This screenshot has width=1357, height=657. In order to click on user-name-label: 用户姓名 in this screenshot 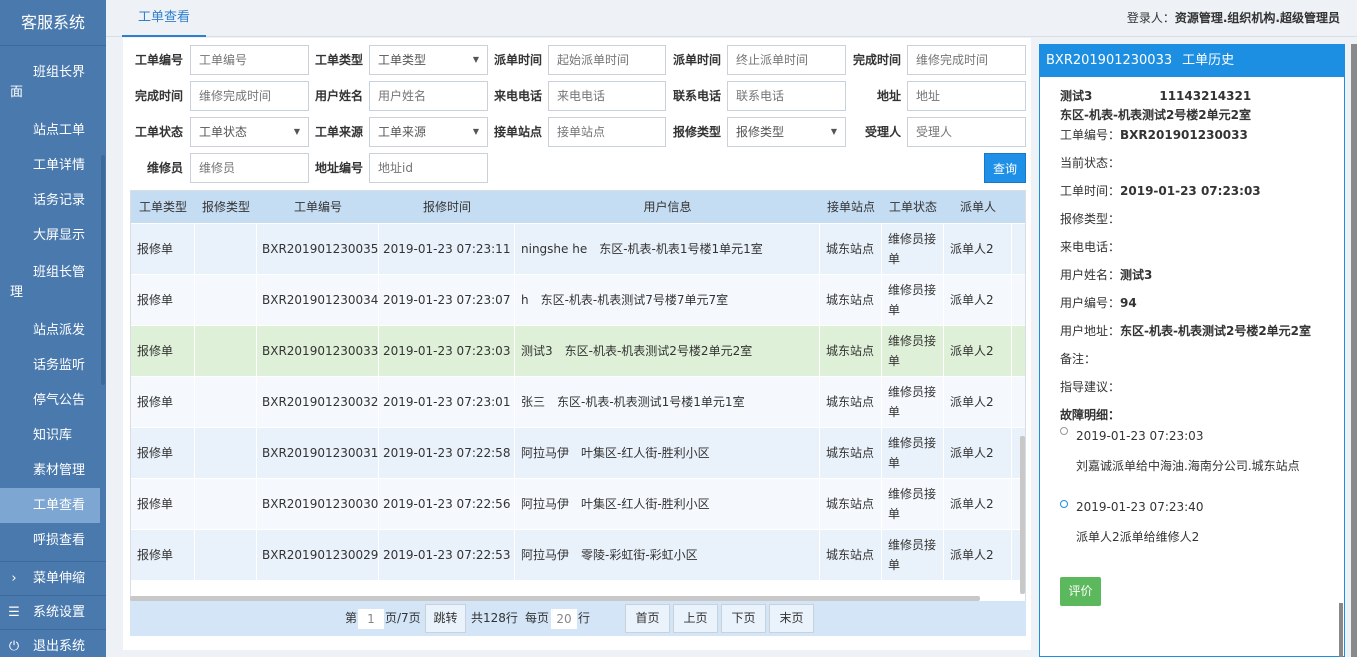, I will do `click(338, 96)`.